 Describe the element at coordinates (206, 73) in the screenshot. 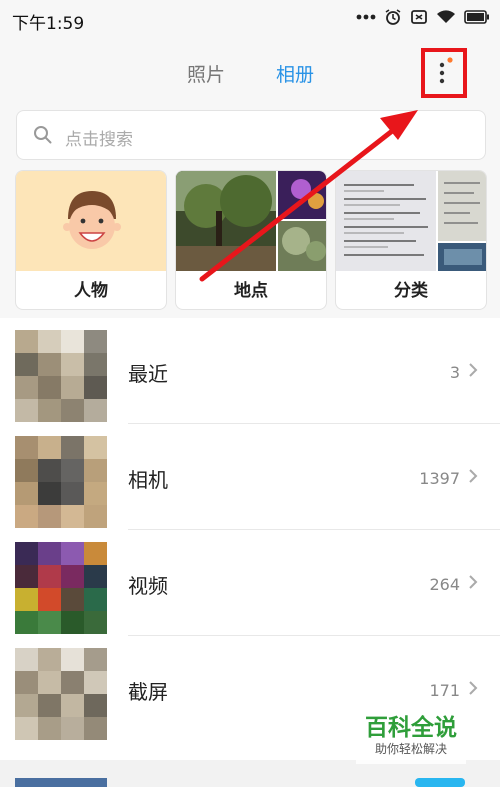

I see `tab-photos: 照片` at that location.